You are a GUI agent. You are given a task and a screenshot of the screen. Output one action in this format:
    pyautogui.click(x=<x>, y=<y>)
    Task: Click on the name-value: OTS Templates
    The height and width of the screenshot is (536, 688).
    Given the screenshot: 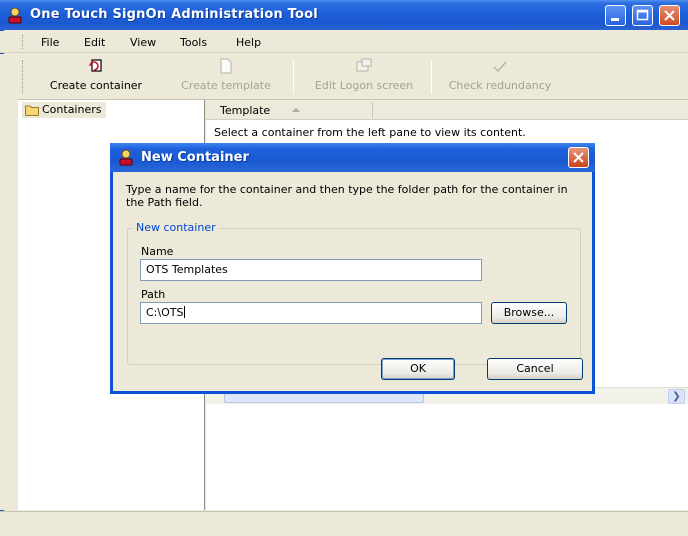 What is the action you would take?
    pyautogui.click(x=187, y=269)
    